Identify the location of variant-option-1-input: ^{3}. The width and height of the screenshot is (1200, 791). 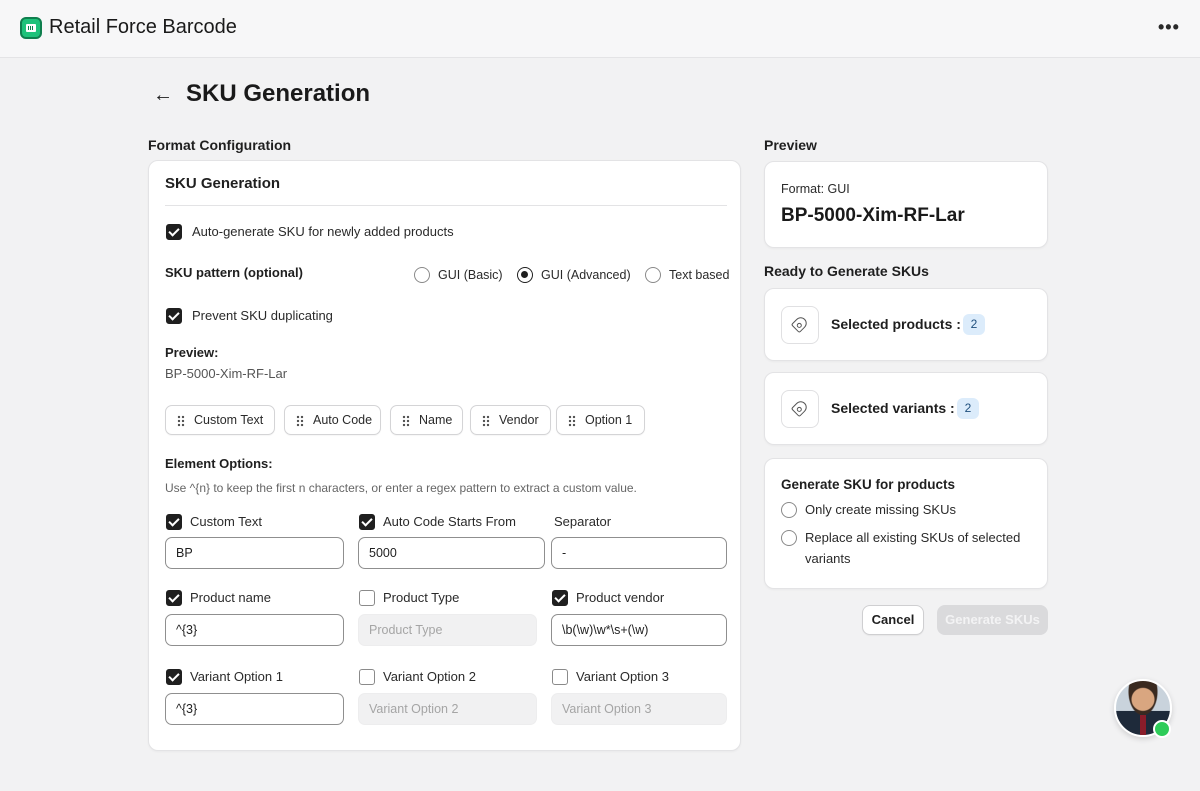
(254, 709).